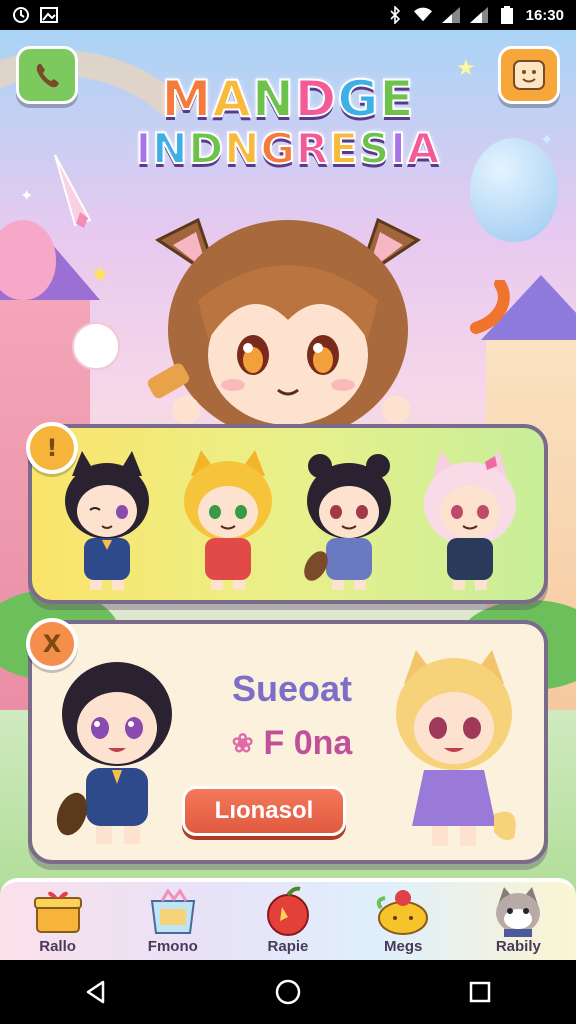 This screenshot has height=1024, width=576. What do you see at coordinates (518, 946) in the screenshot?
I see `tab-label: Rabily` at bounding box center [518, 946].